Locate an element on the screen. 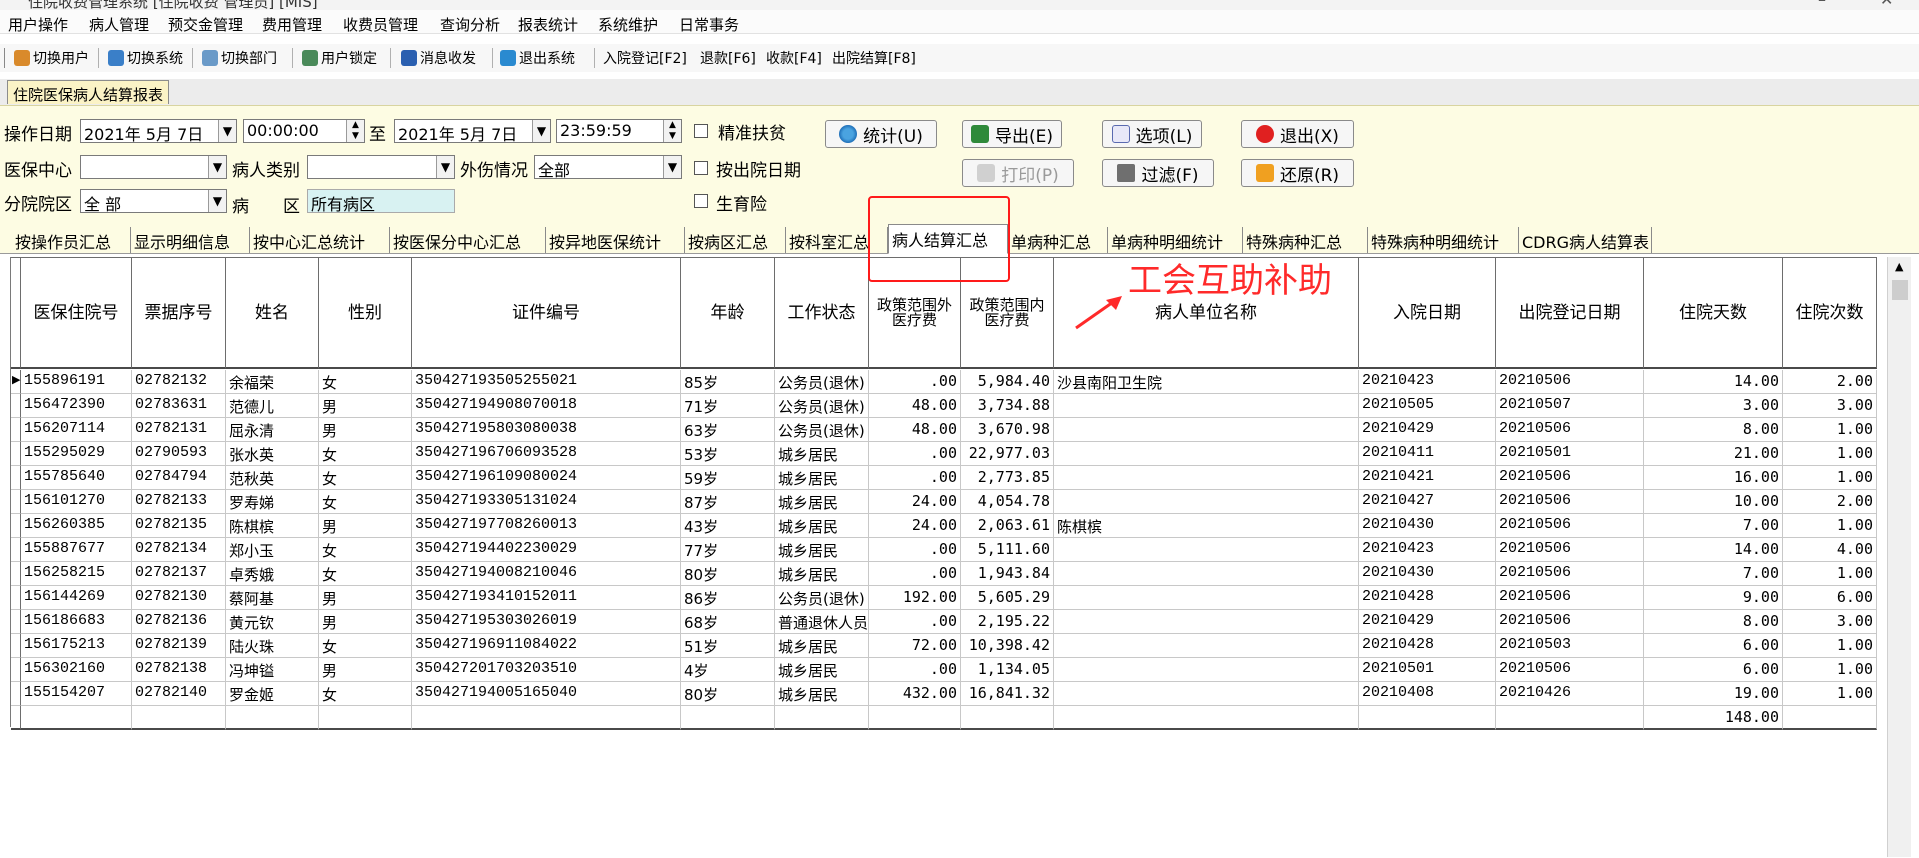 This screenshot has width=1919, height=858. maternity-checkbox is located at coordinates (701, 201).